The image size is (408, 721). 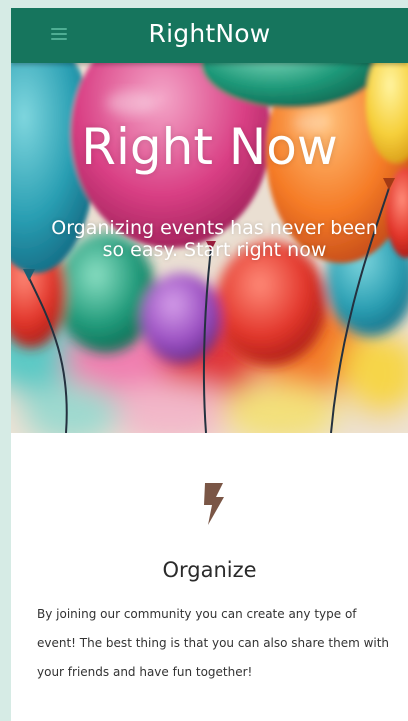 I want to click on brand-title: RightNow, so click(x=209, y=33).